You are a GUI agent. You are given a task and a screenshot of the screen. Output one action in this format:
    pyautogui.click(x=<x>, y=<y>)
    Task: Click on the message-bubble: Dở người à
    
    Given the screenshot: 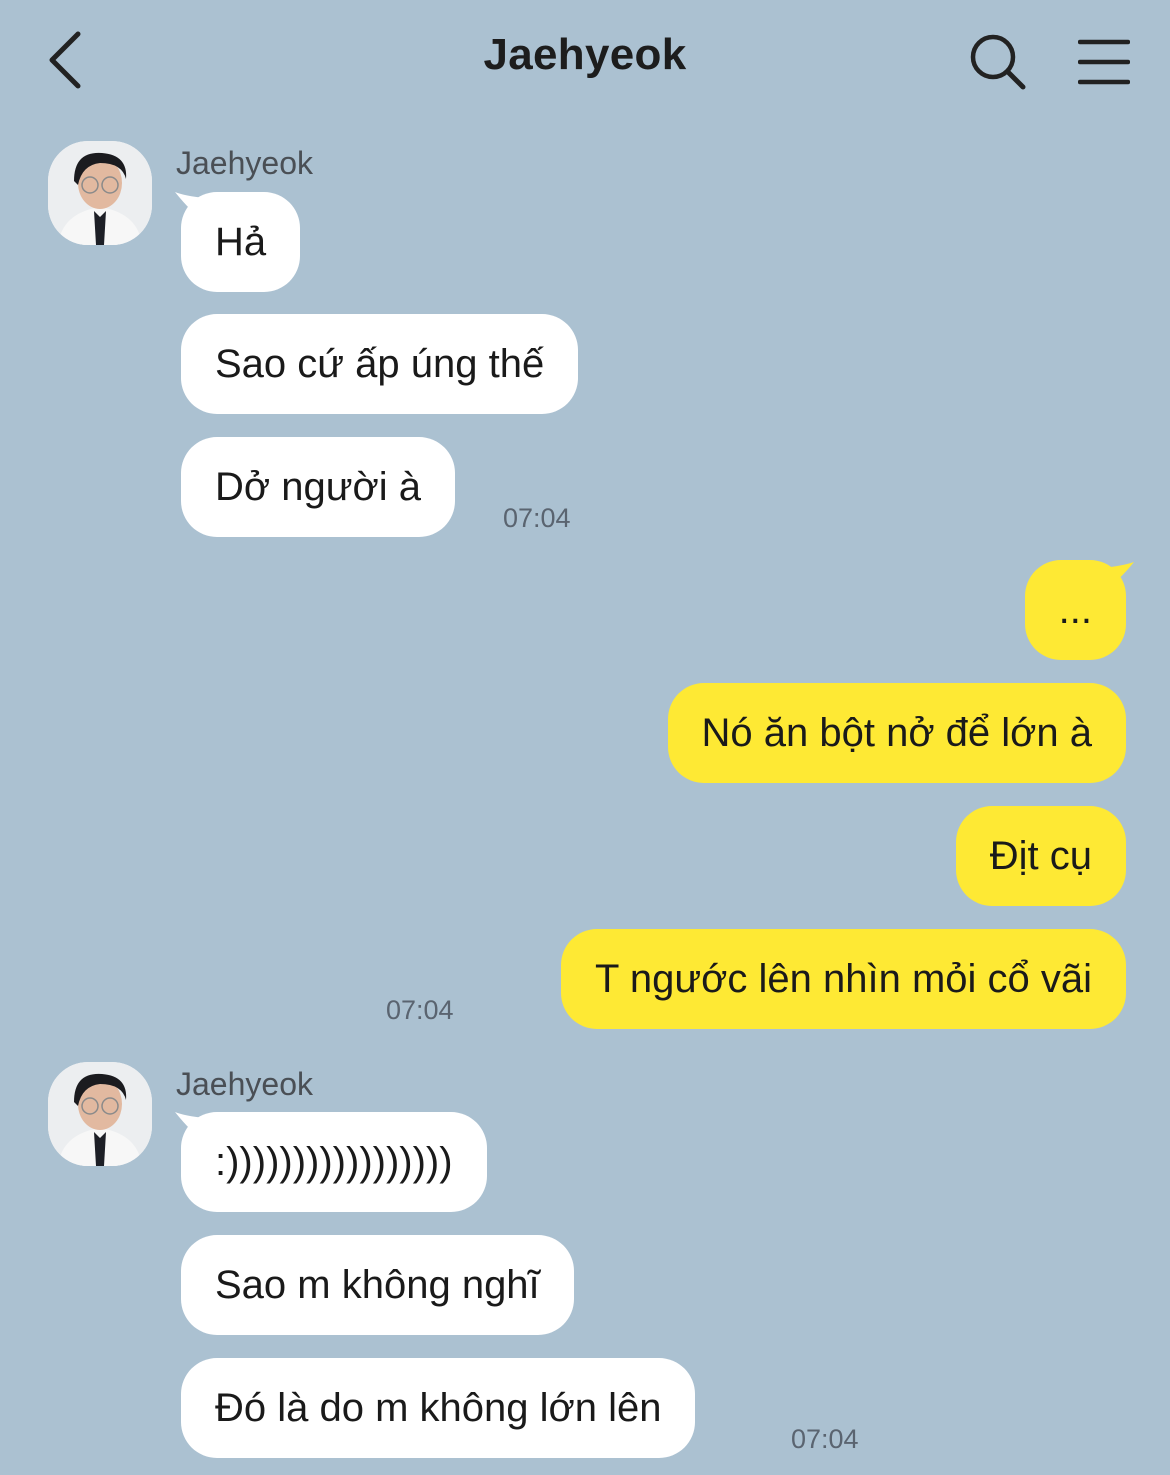 What is the action you would take?
    pyautogui.click(x=318, y=487)
    